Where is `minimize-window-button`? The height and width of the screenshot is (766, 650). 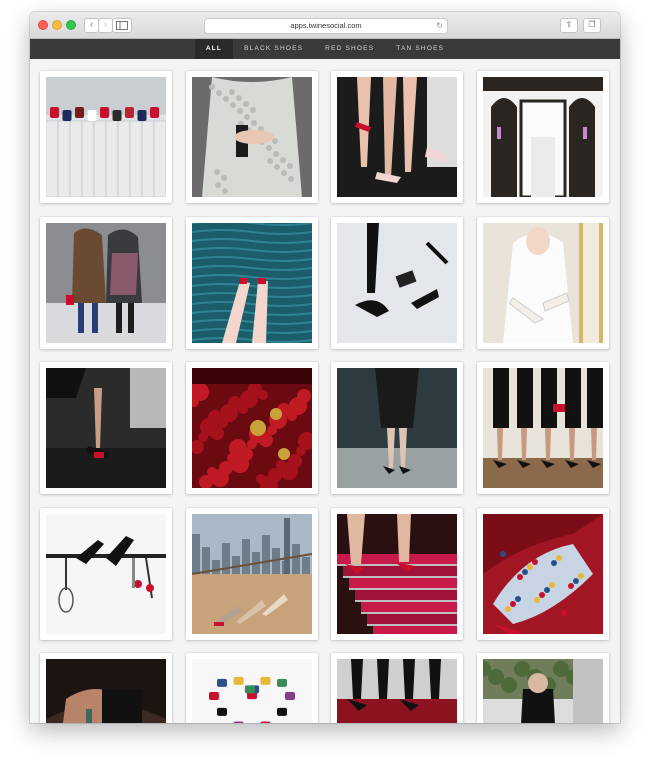
minimize-window-button is located at coordinates (57, 25).